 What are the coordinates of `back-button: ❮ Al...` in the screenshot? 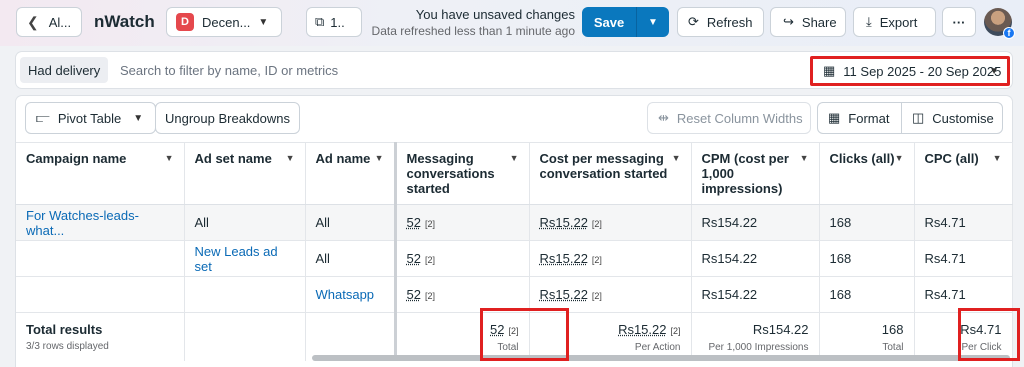 It's located at (49, 22).